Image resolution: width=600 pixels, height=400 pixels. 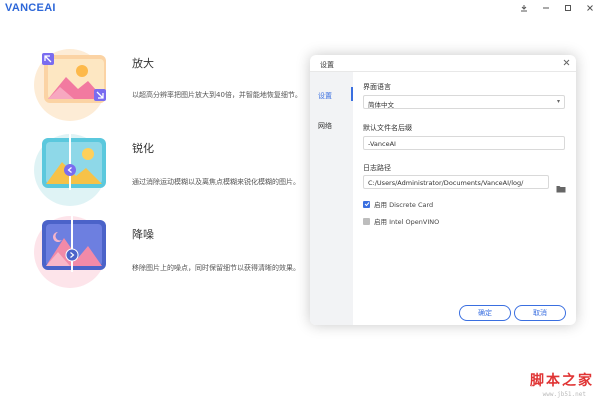 I want to click on feature-title: 降噪, so click(x=143, y=234).